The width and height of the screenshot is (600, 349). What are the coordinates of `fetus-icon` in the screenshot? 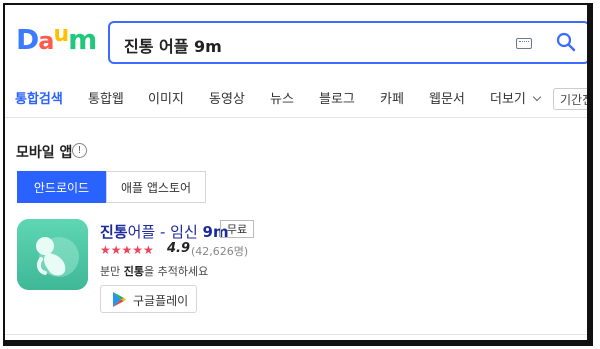 It's located at (52, 254).